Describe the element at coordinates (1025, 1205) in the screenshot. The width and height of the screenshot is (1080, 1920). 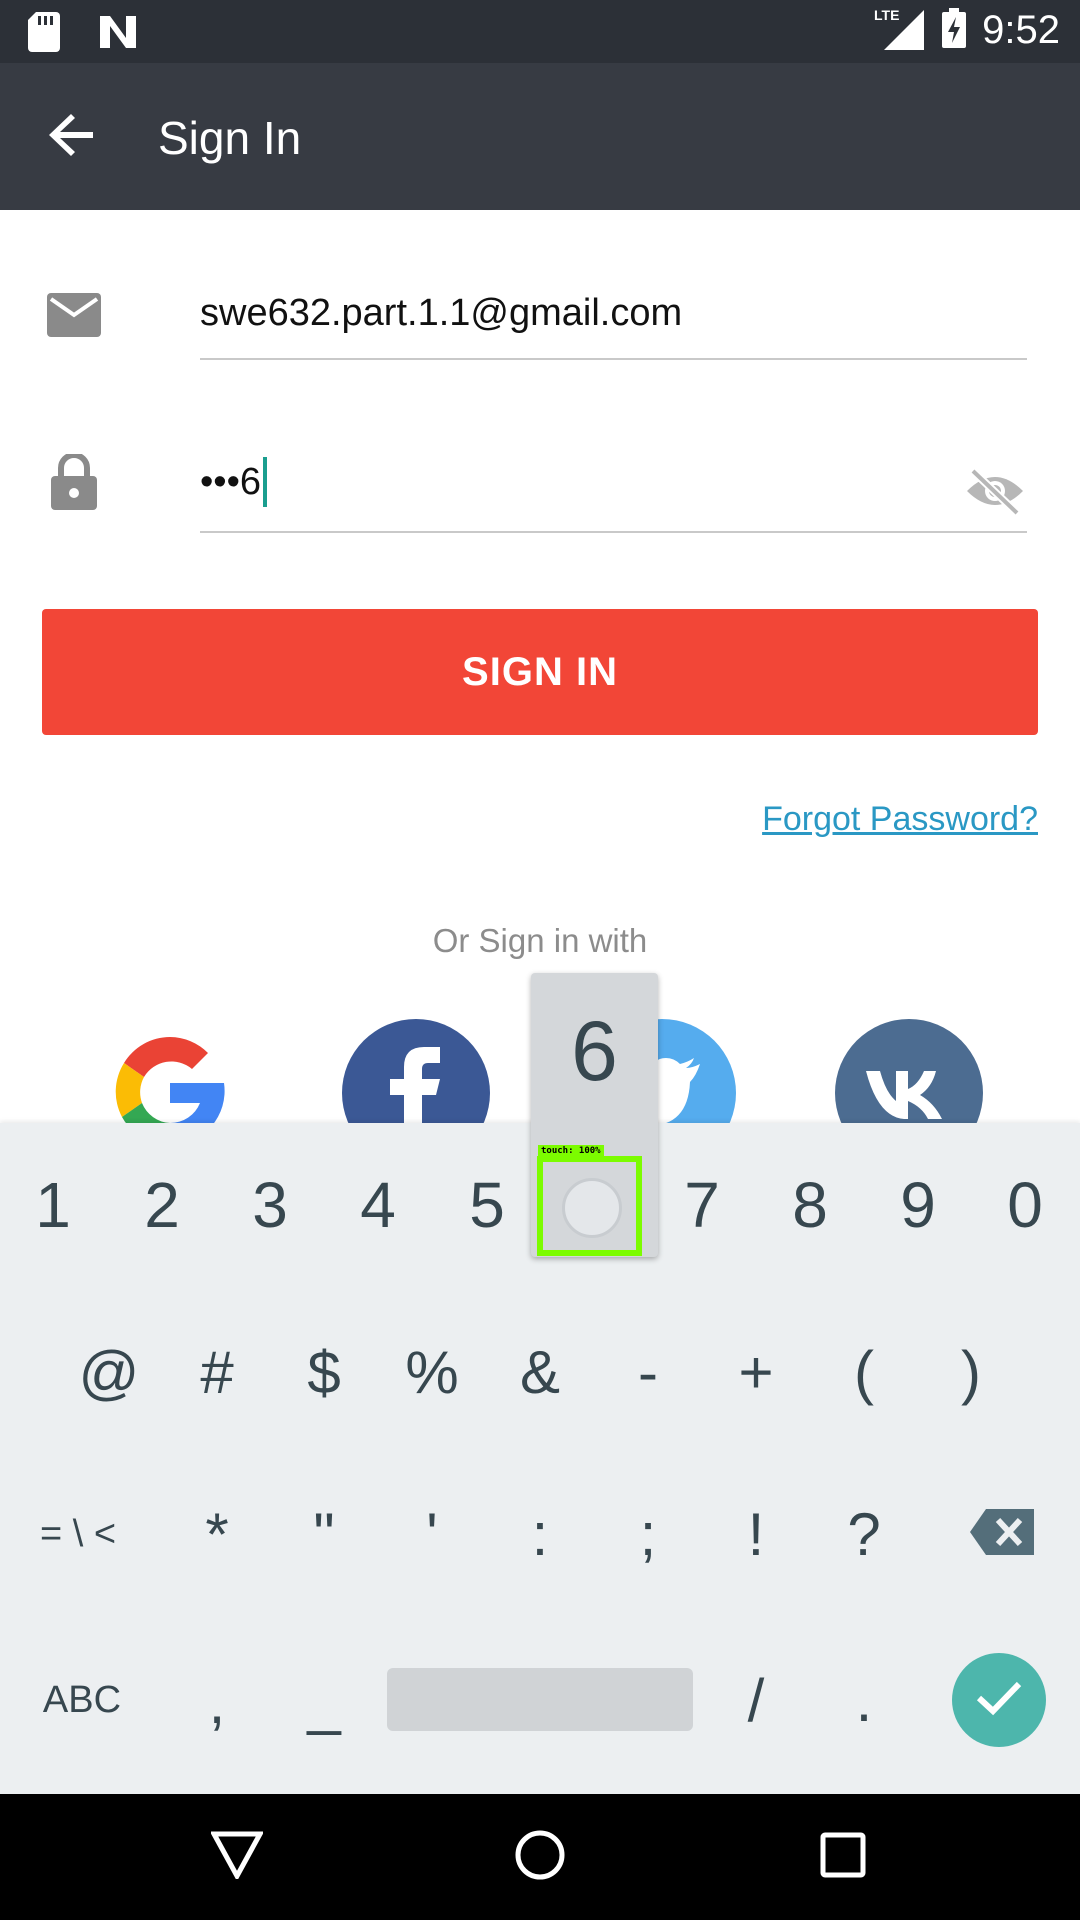
I see `key-0: 0` at that location.